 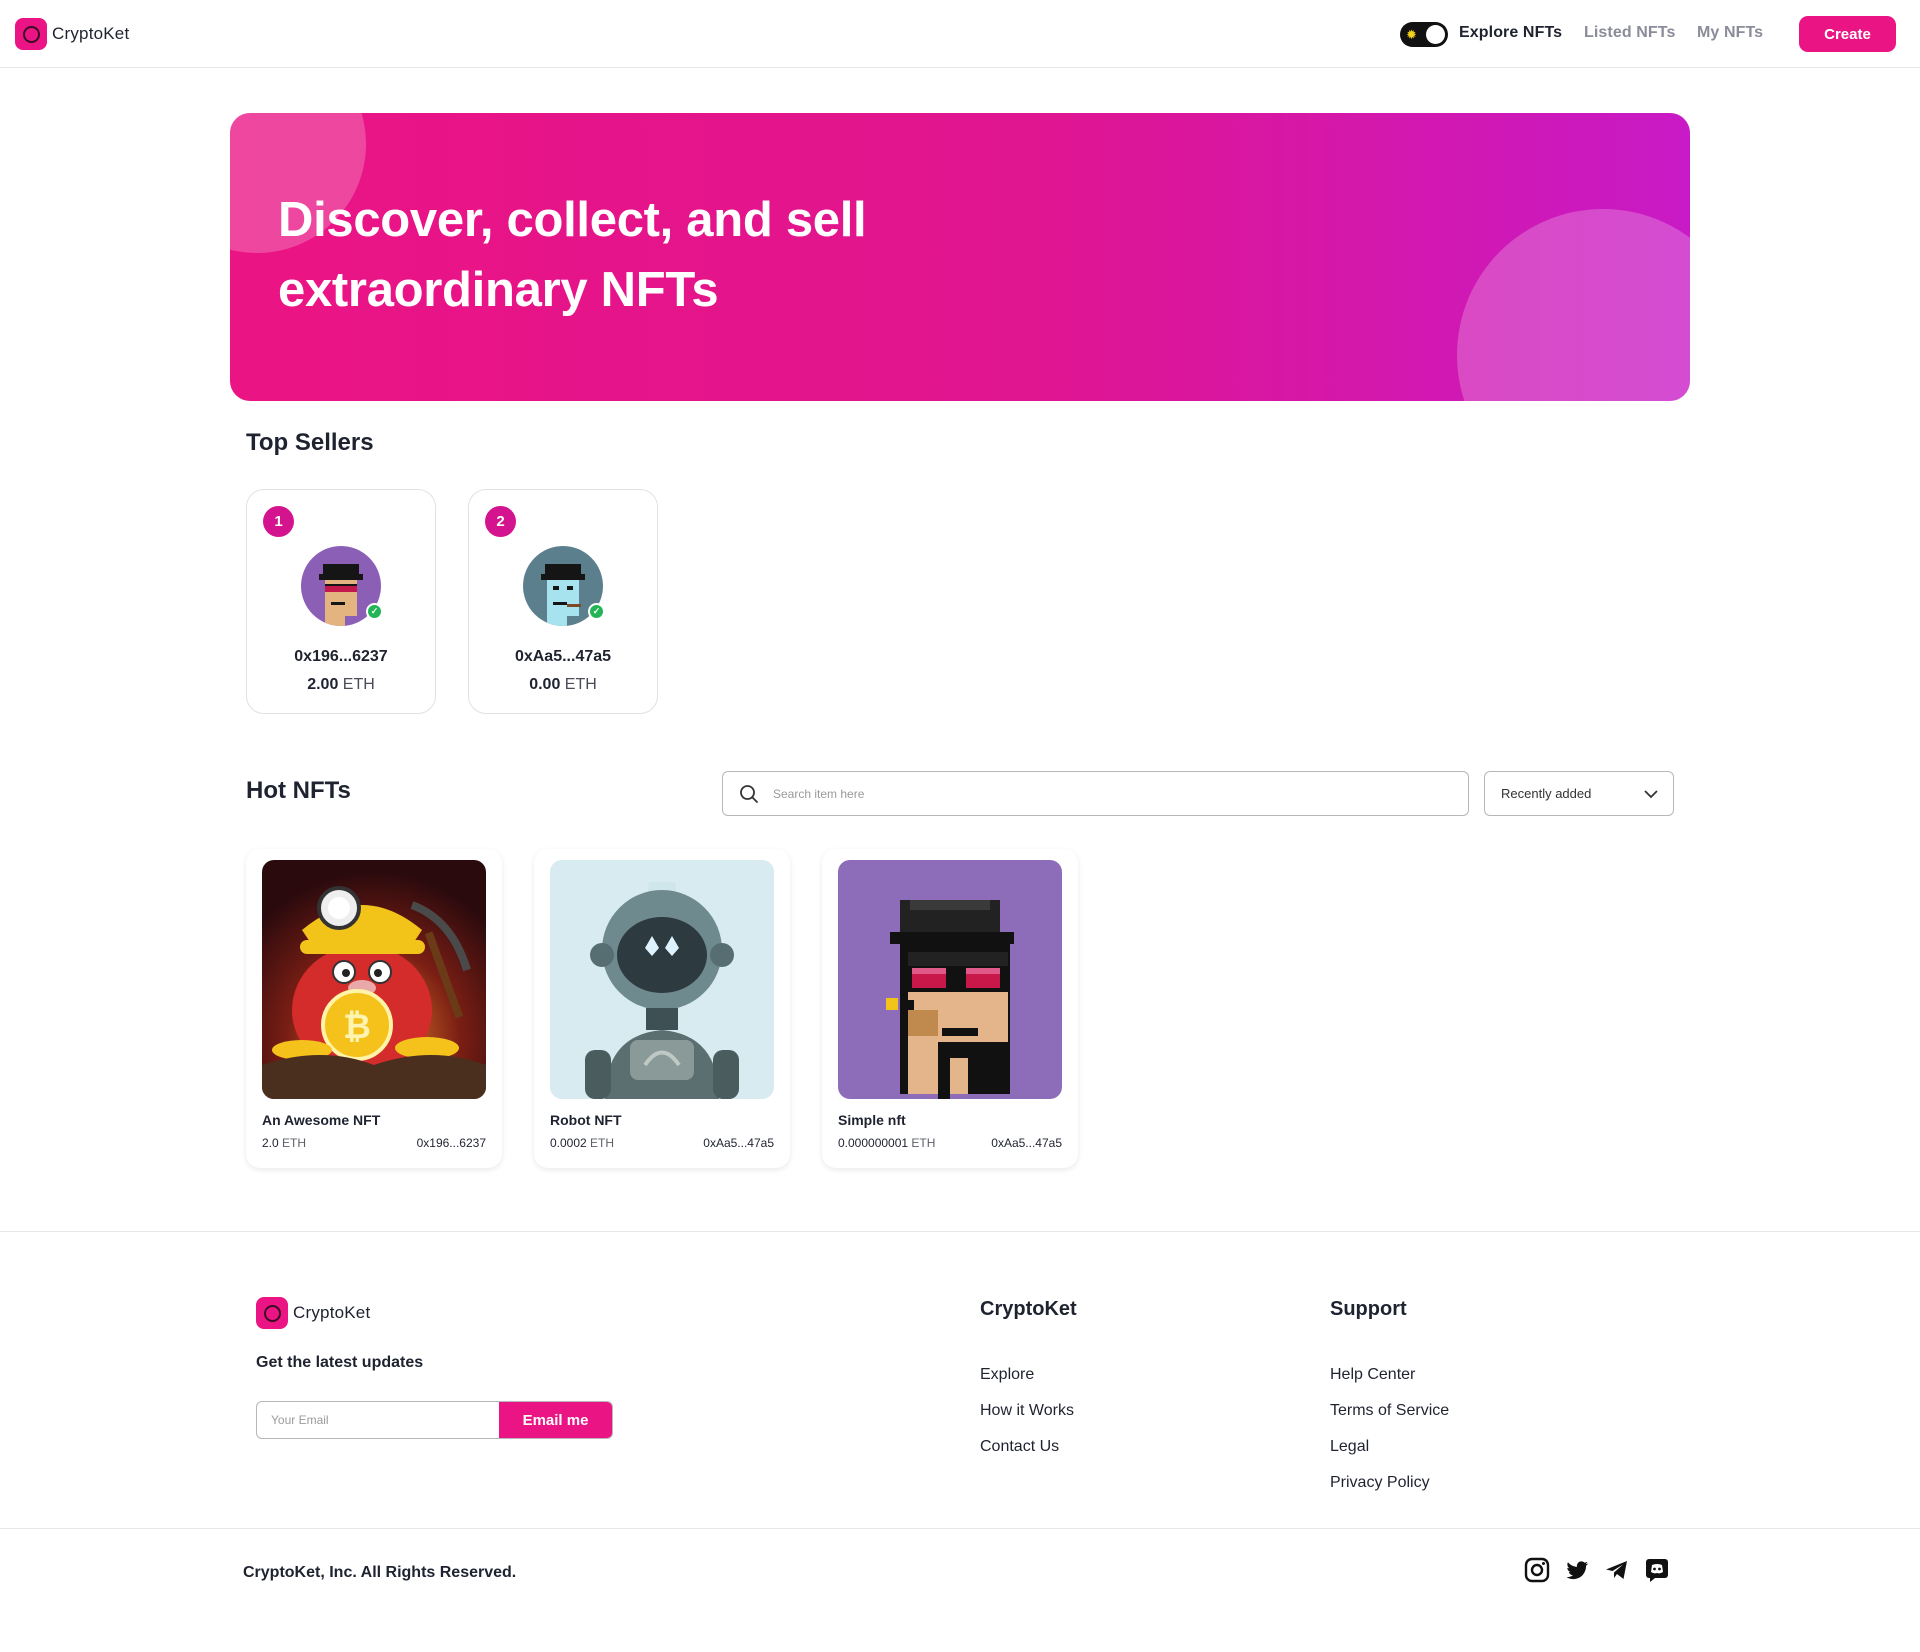 What do you see at coordinates (572, 220) in the screenshot?
I see `hero-title-line1: Discover, collect, and sell` at bounding box center [572, 220].